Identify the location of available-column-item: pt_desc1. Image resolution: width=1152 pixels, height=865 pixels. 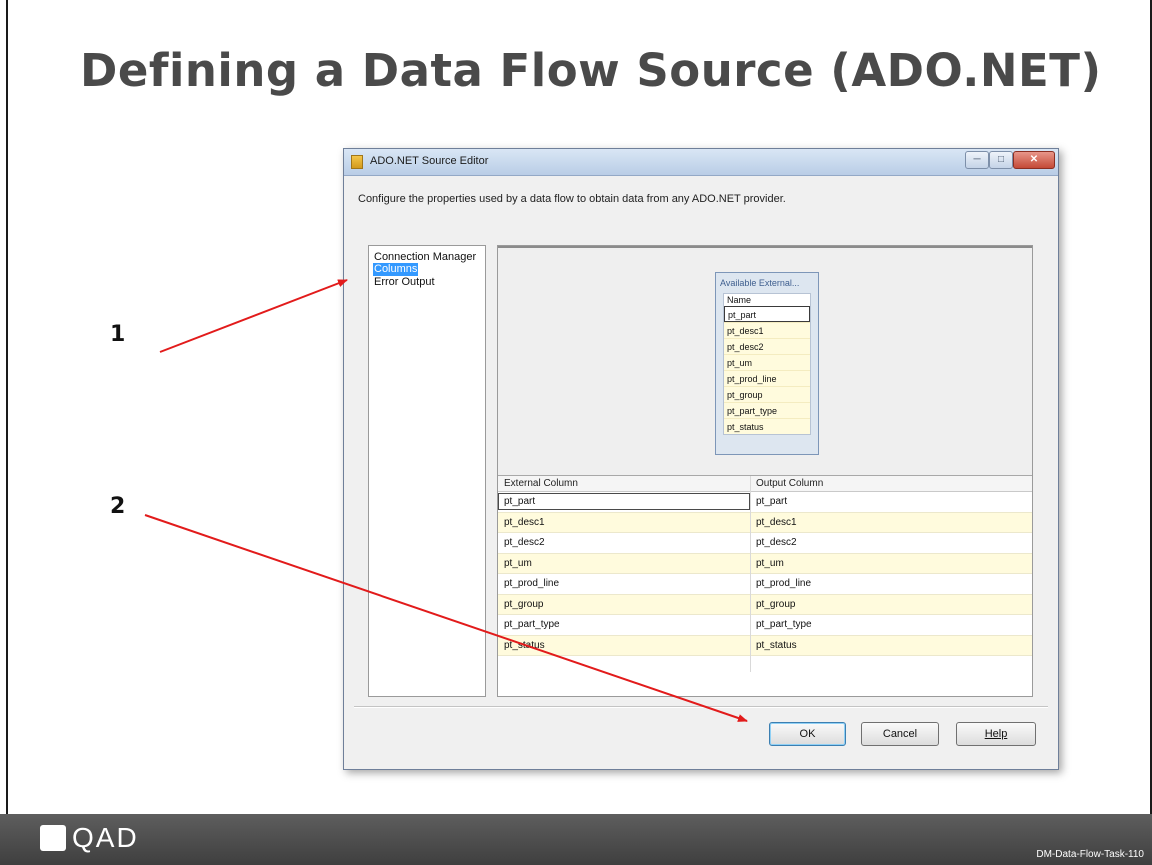
(767, 330).